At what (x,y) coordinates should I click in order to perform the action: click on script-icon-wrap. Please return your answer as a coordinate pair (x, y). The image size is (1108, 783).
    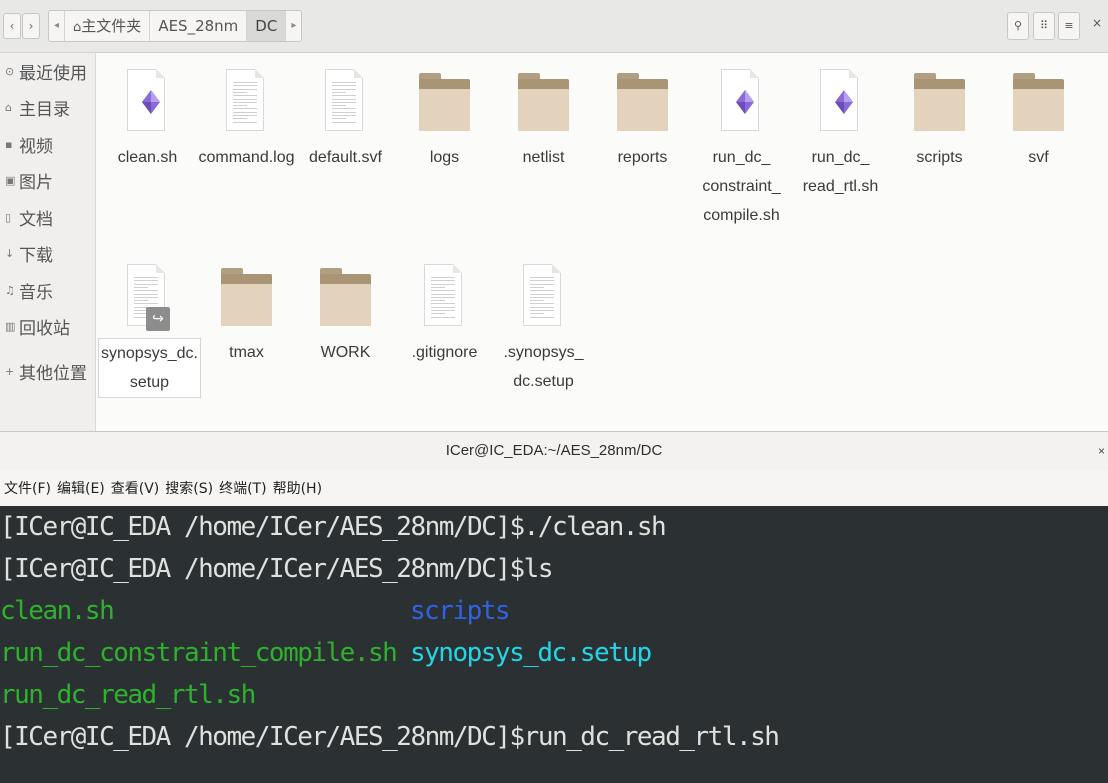
    Looking at the image, I should click on (741, 98).